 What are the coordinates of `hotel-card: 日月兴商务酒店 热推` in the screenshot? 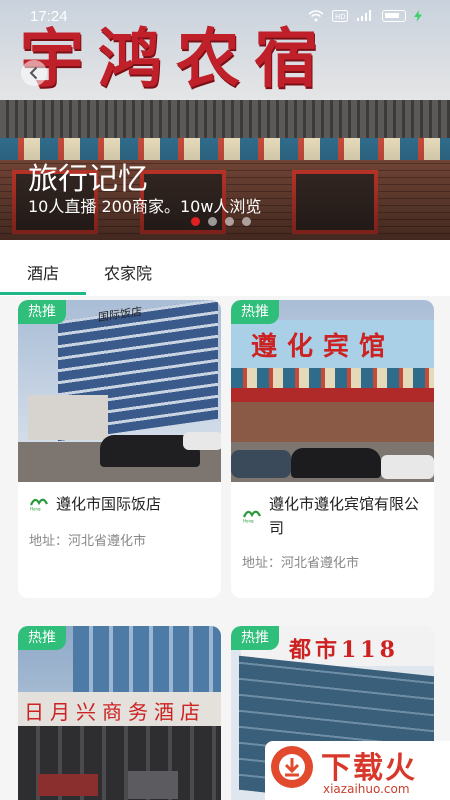 It's located at (119, 713).